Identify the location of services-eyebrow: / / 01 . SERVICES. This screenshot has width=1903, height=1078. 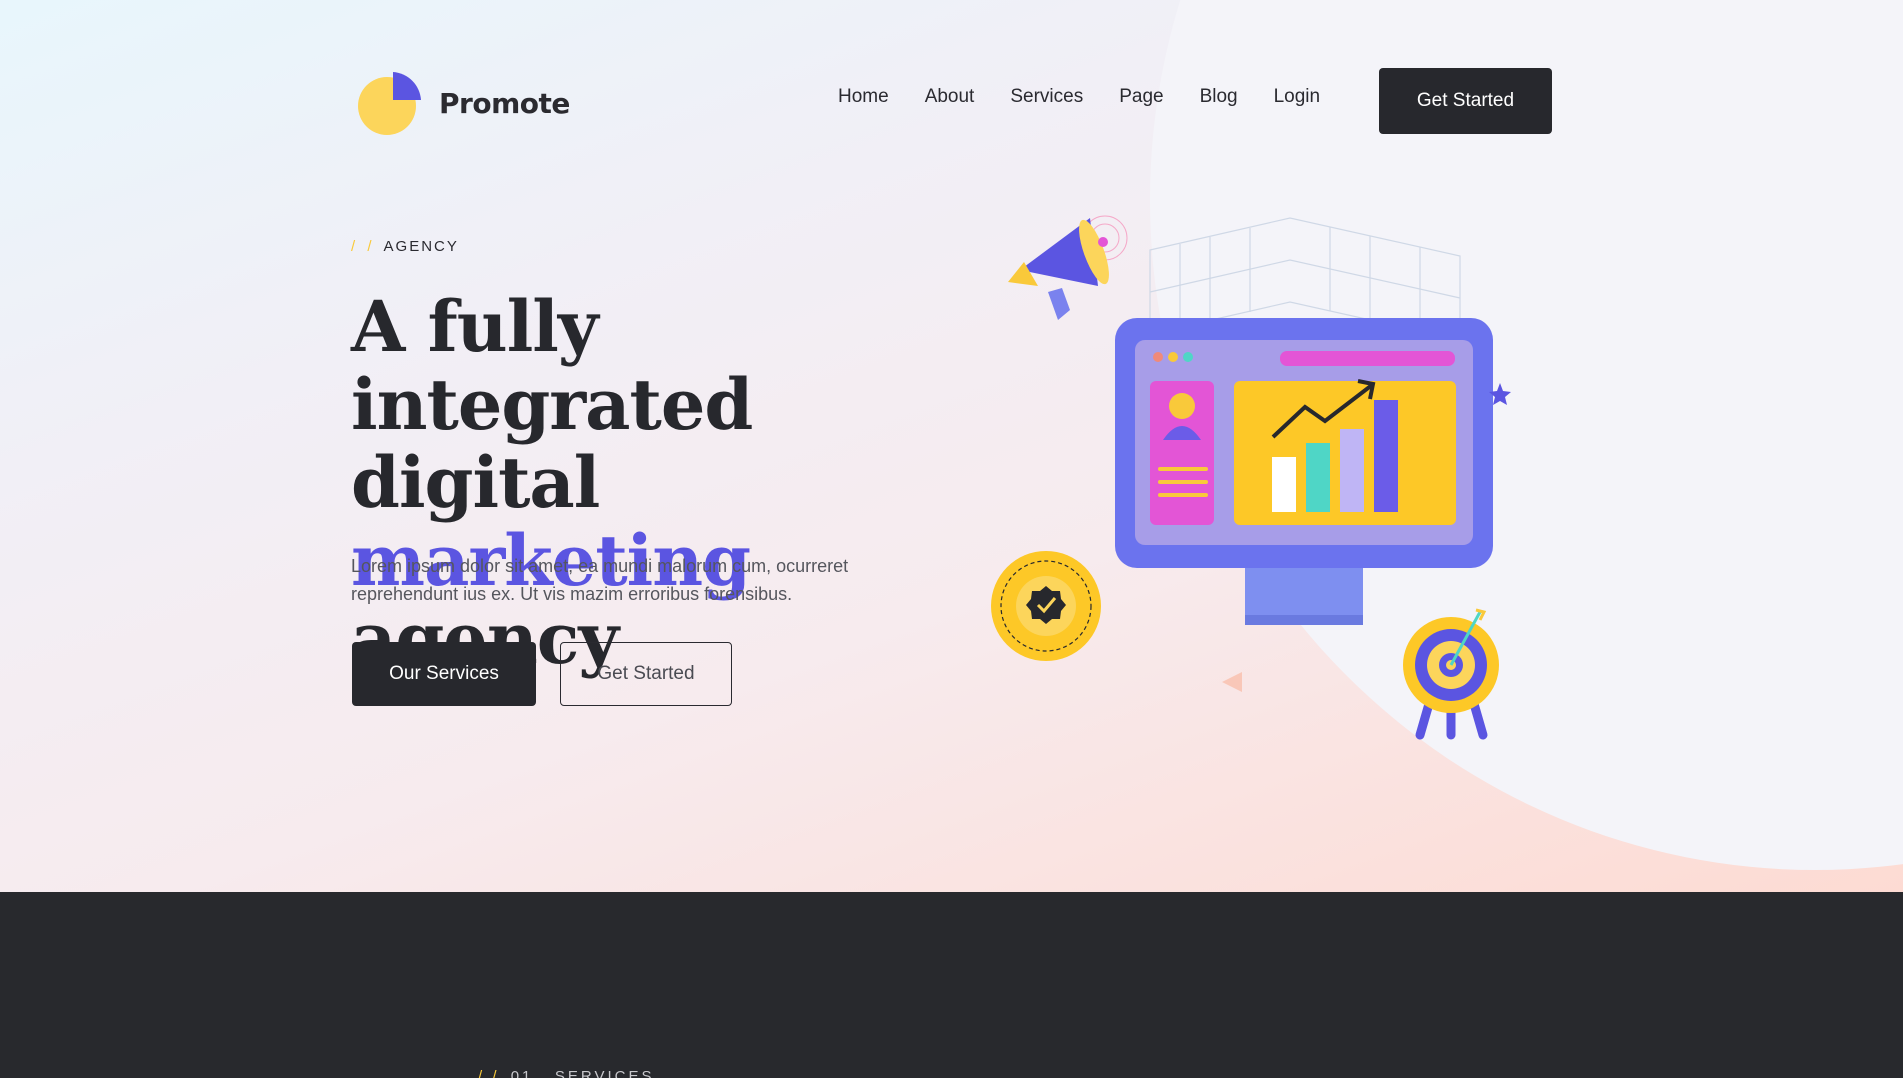
(566, 1073).